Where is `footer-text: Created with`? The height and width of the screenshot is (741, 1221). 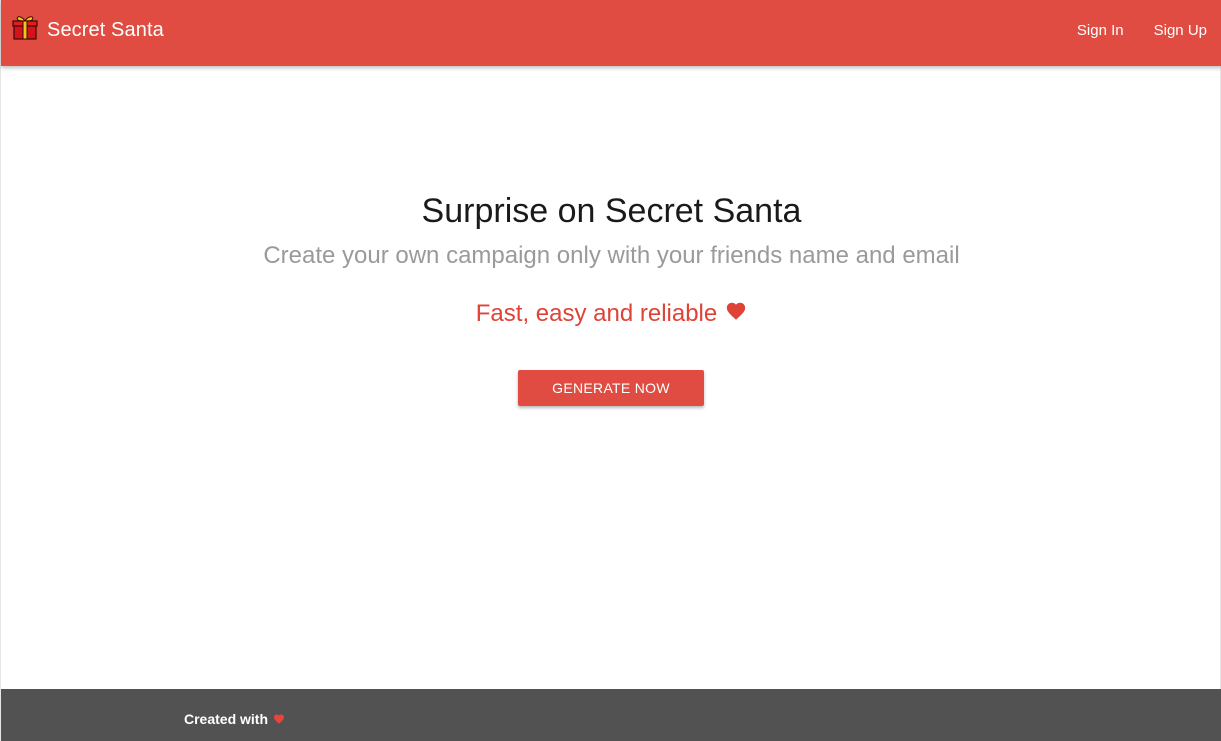
footer-text: Created with is located at coordinates (226, 719).